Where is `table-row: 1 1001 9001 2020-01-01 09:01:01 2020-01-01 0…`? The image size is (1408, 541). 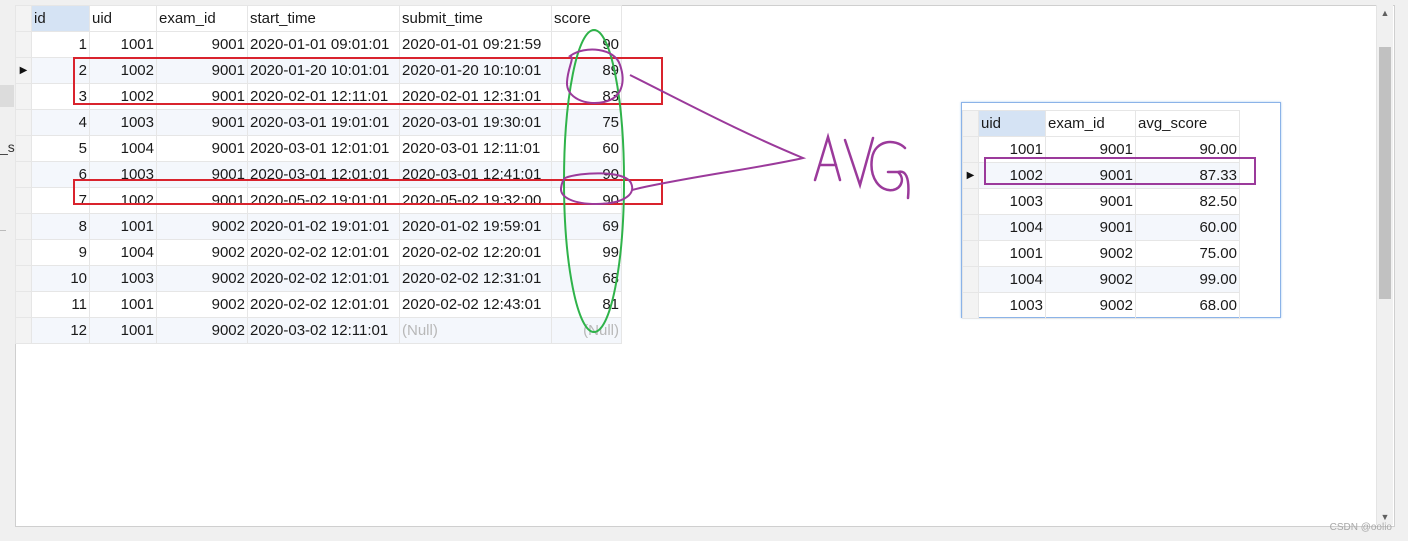
table-row: 1 1001 9001 2020-01-01 09:01:01 2020-01-01 0… is located at coordinates (318, 44).